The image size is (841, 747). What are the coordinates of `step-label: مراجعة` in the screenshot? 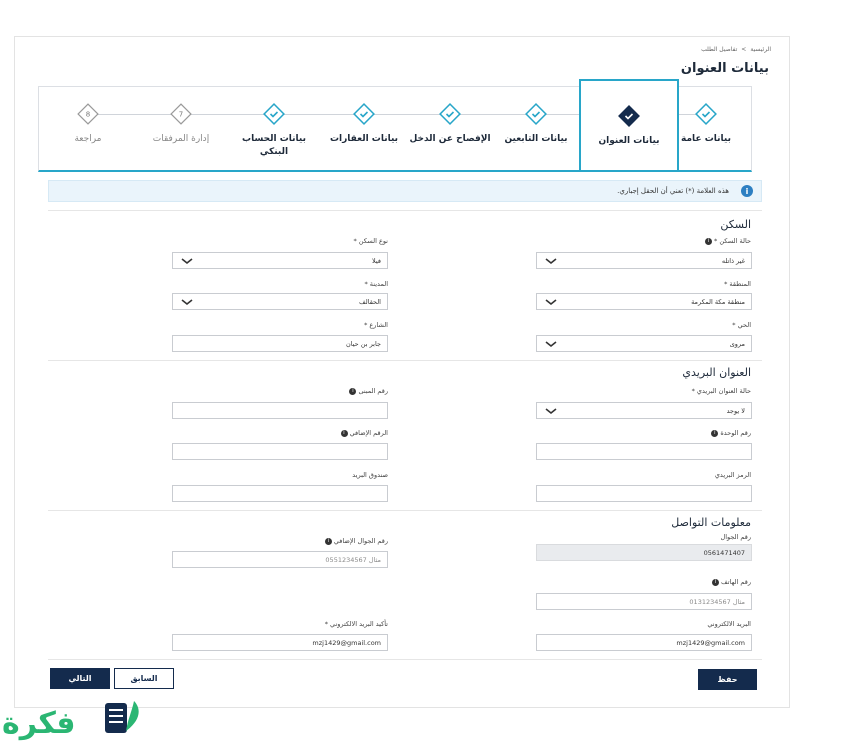 It's located at (88, 139).